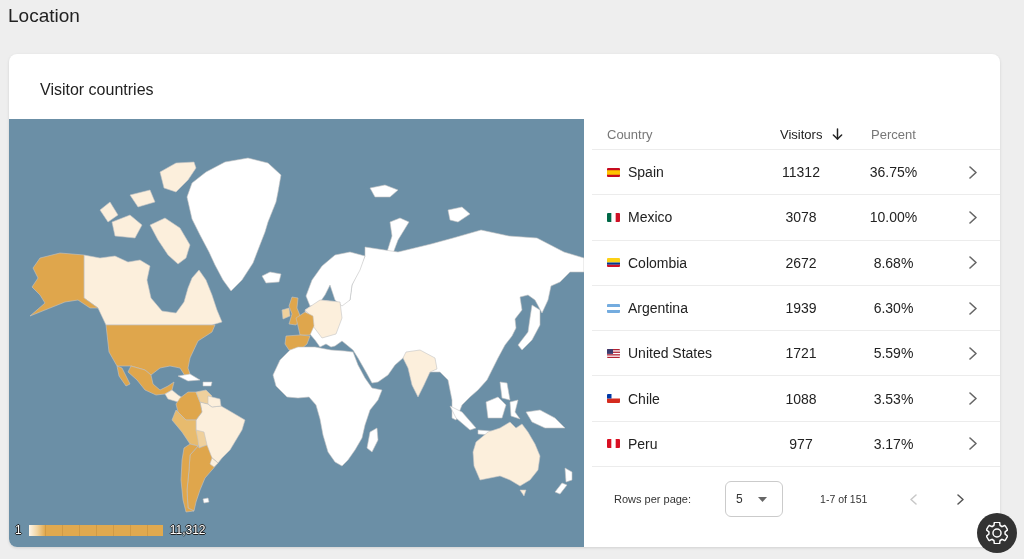  I want to click on central-europe-shape, so click(323, 319).